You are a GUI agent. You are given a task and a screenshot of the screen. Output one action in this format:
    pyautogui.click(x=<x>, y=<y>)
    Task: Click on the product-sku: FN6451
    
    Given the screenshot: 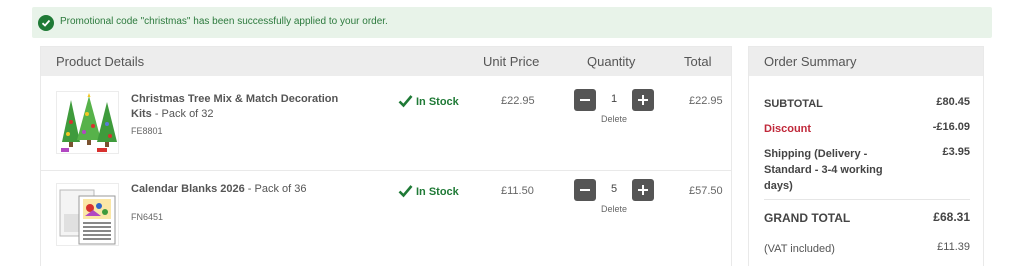 What is the action you would take?
    pyautogui.click(x=147, y=217)
    